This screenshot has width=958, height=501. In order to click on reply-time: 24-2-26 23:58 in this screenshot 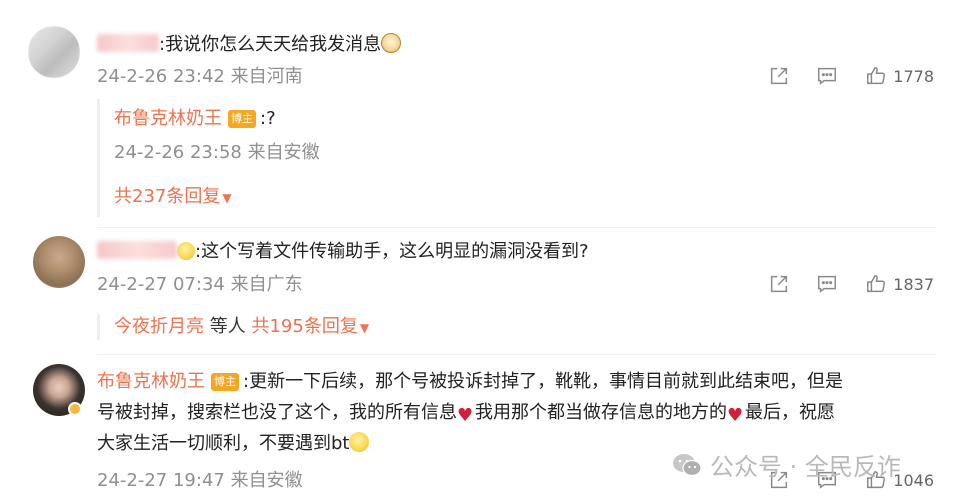, I will do `click(178, 152)`.